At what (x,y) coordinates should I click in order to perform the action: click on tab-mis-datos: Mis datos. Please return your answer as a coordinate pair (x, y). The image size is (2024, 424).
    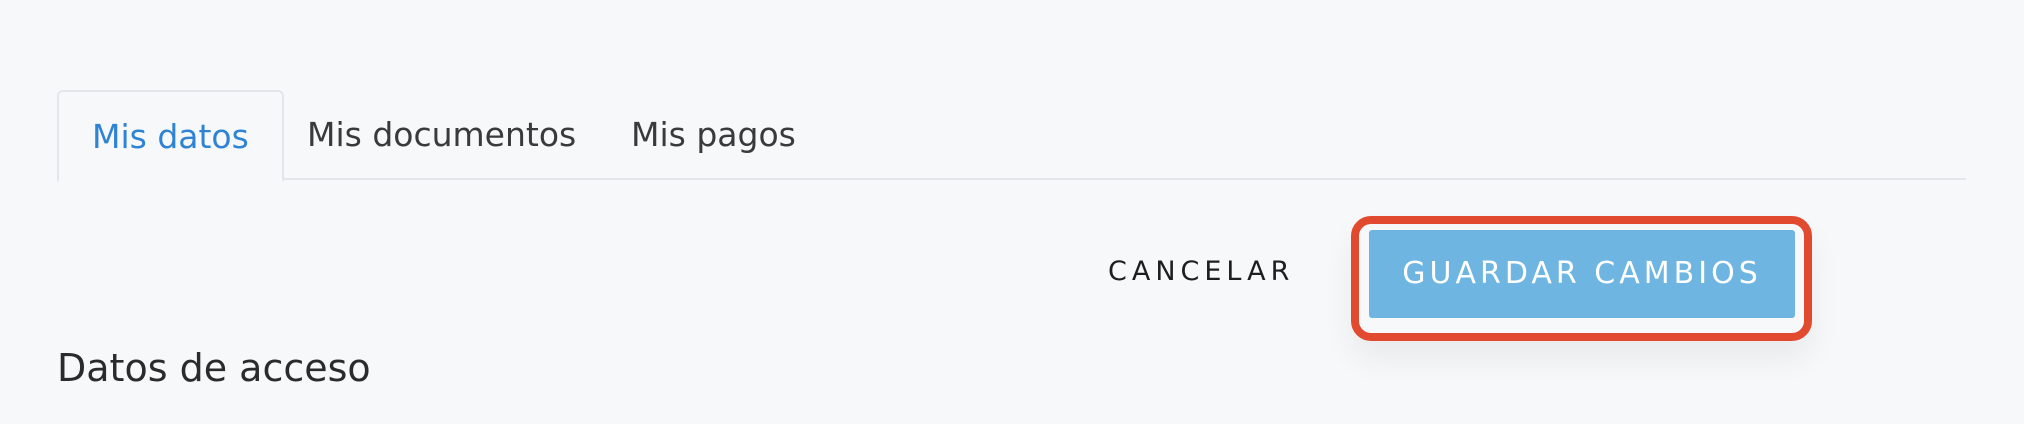
    Looking at the image, I should click on (170, 136).